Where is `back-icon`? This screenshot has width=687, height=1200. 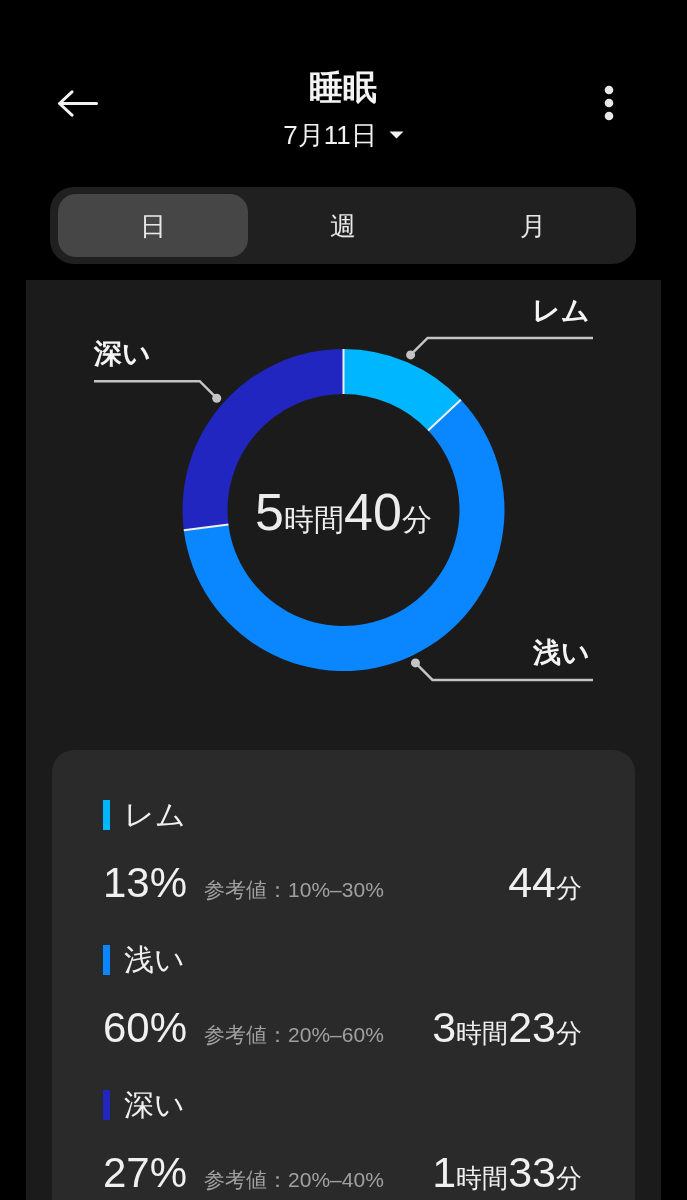
back-icon is located at coordinates (77, 103).